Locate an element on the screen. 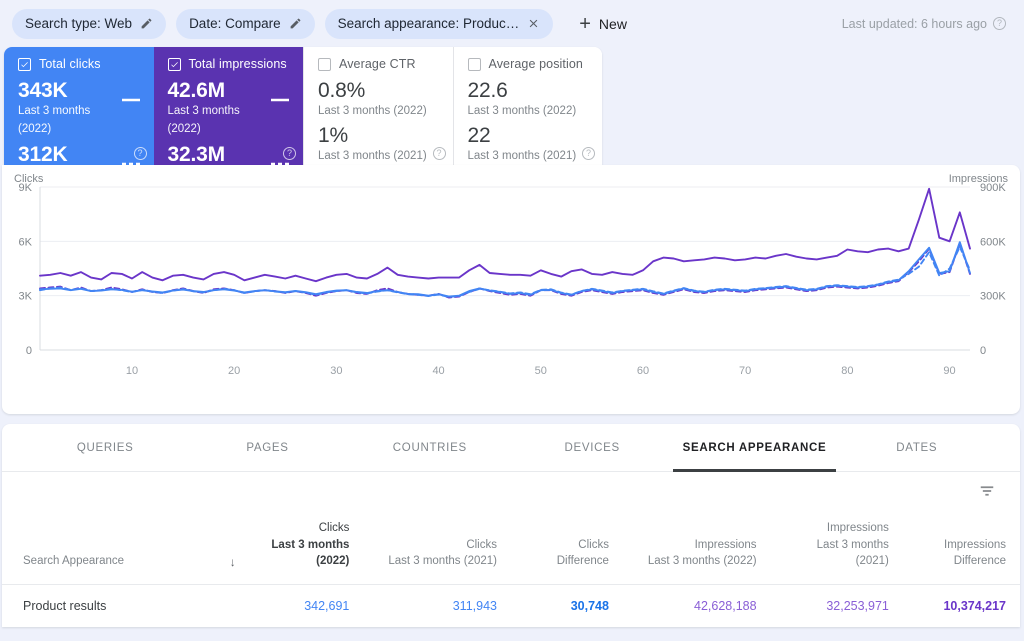 This screenshot has width=1024, height=641. metric-primary-value: 42.6M is located at coordinates (196, 90).